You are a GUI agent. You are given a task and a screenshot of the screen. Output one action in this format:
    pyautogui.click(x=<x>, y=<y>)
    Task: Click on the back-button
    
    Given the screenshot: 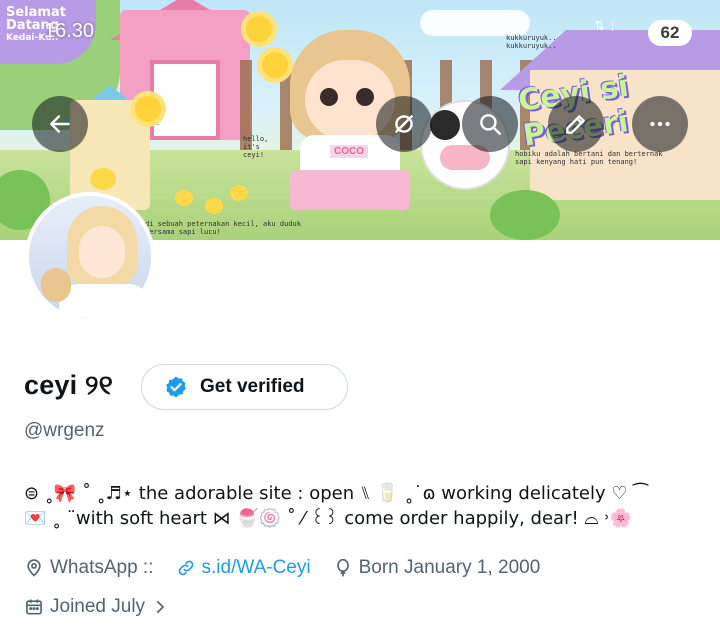 What is the action you would take?
    pyautogui.click(x=60, y=124)
    